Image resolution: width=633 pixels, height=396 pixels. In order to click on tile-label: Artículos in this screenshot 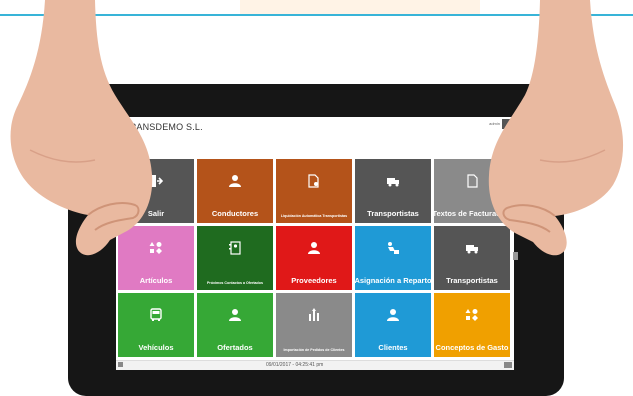, I will do `click(156, 280)`.